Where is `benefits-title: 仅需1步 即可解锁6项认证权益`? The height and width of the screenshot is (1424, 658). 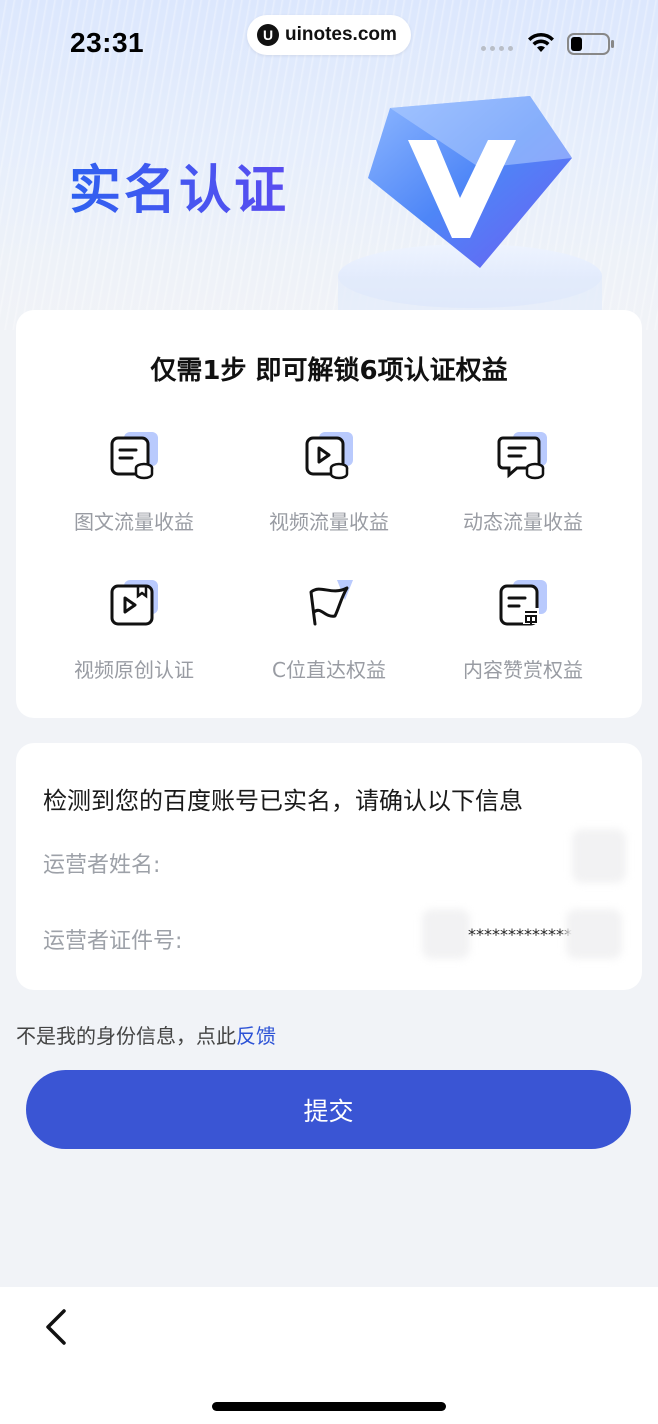
benefits-title: 仅需1步 即可解锁6项认证权益 is located at coordinates (329, 371).